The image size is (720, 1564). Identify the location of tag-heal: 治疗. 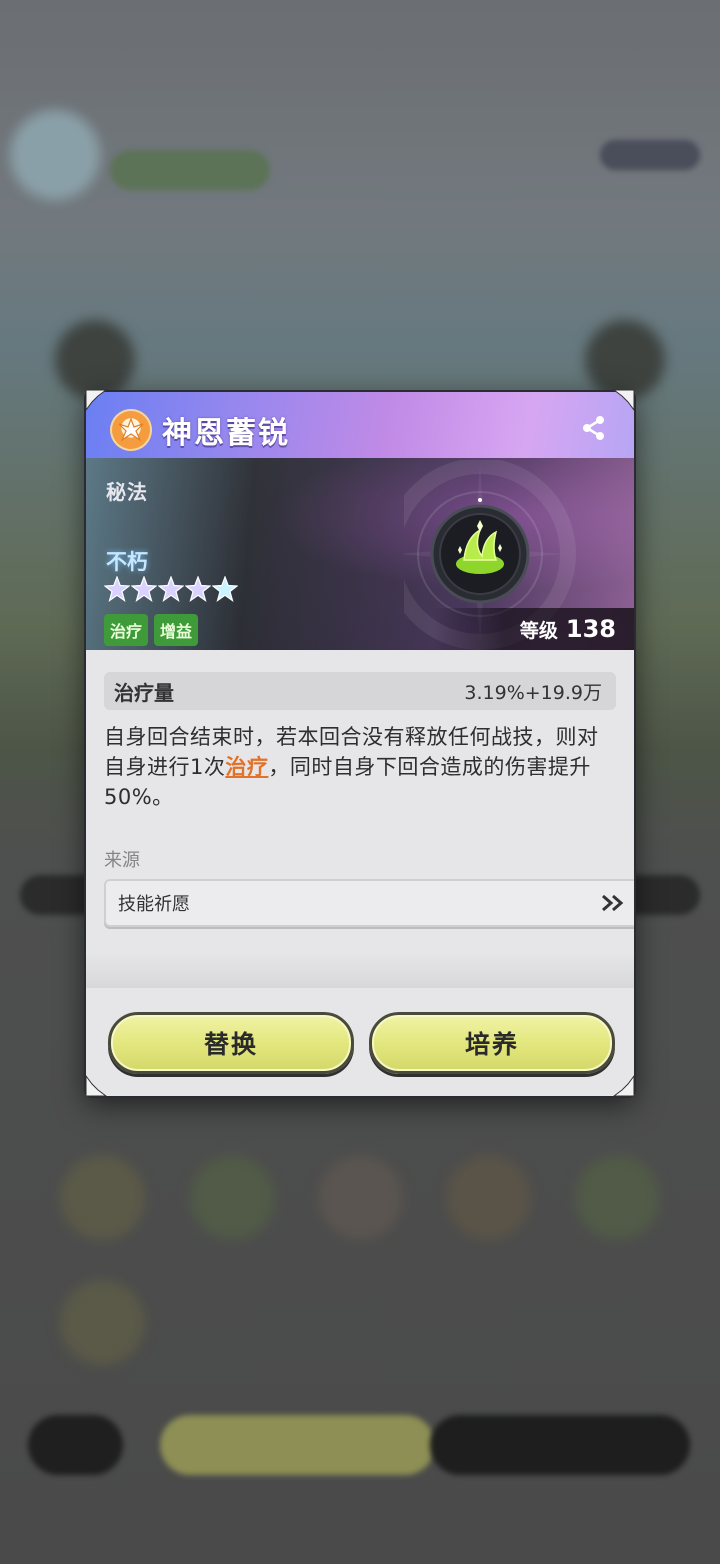
(126, 630).